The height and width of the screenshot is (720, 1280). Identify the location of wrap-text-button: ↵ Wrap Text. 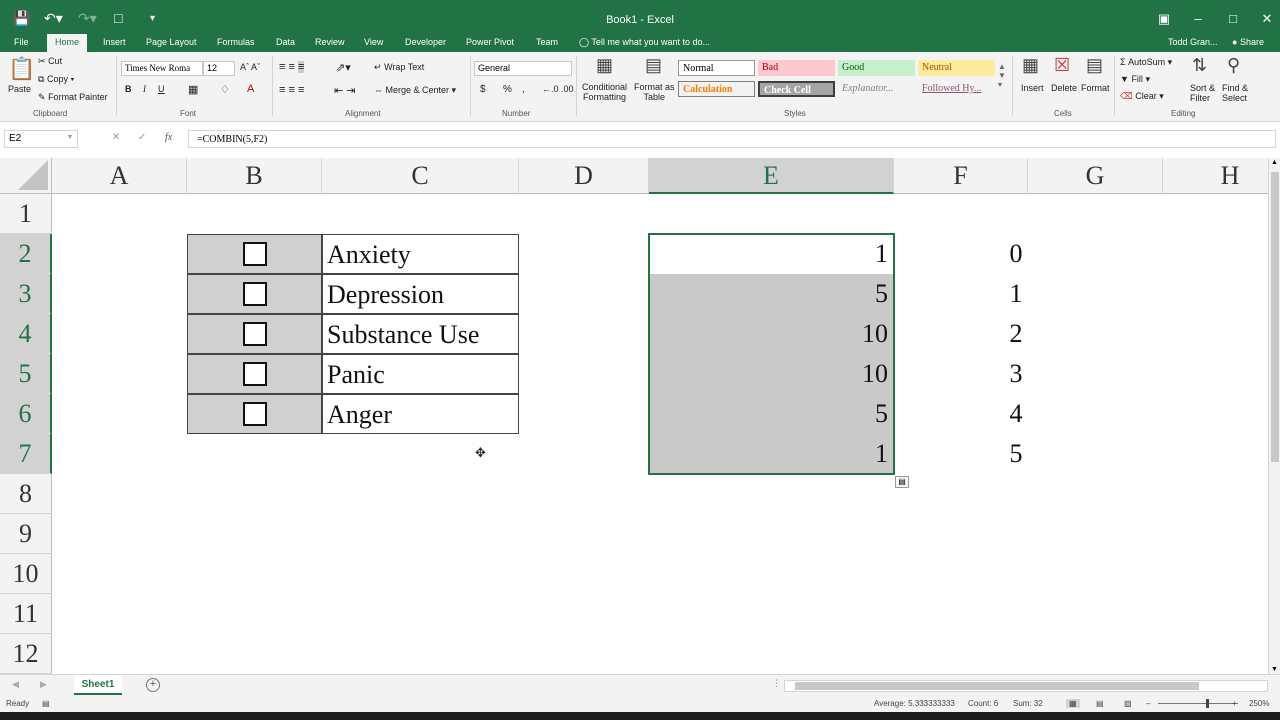
(399, 67).